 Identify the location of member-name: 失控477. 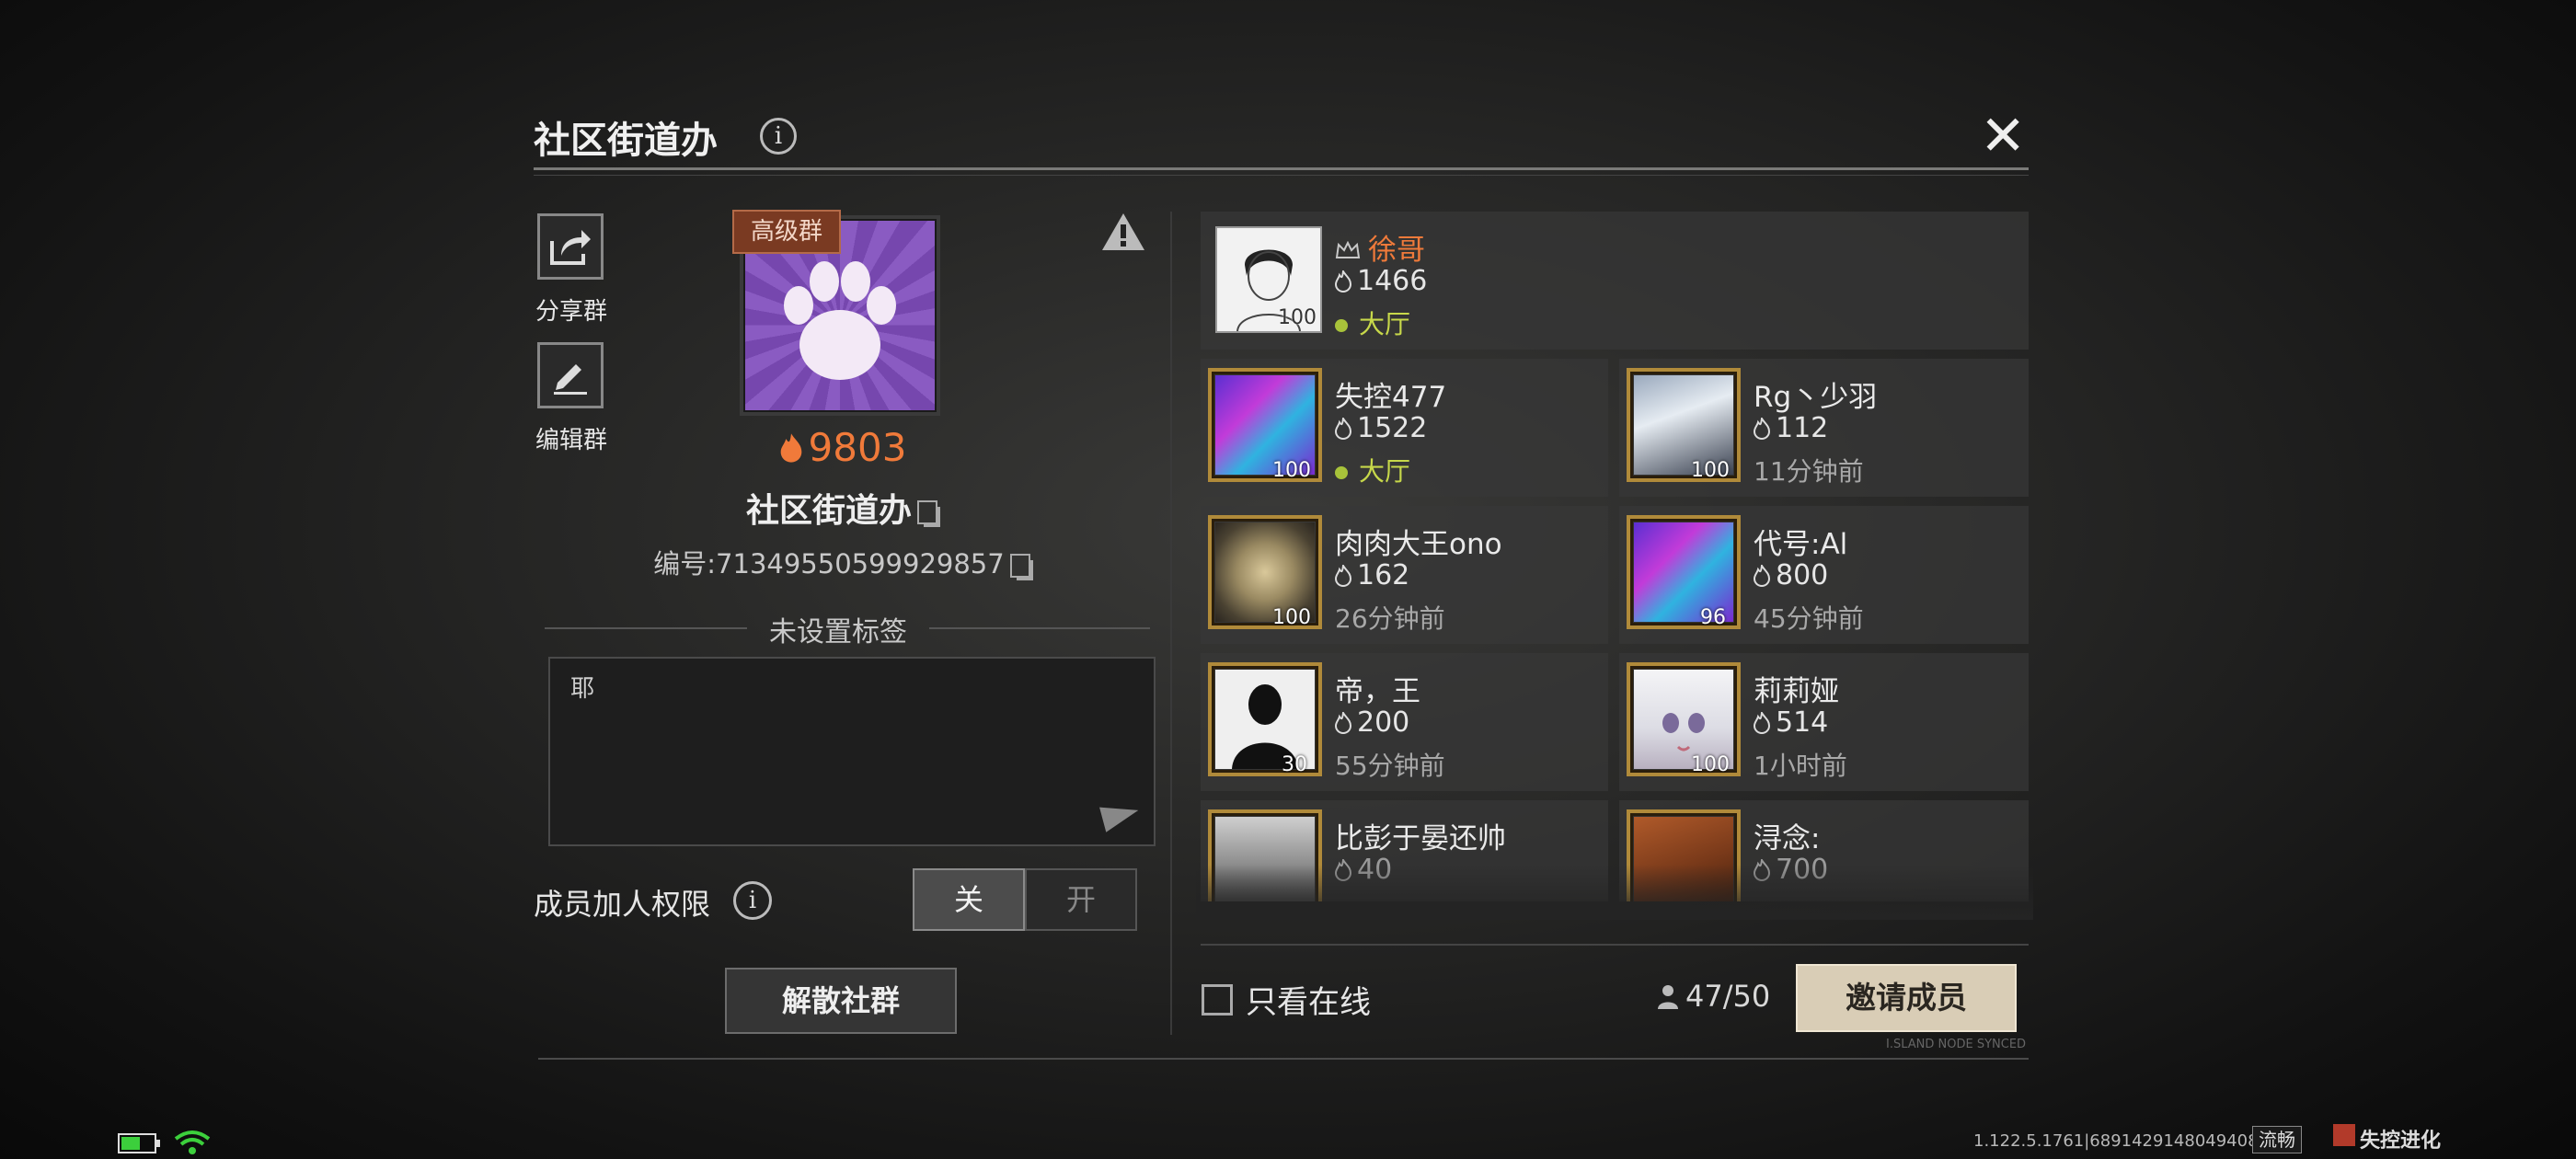
(1391, 397).